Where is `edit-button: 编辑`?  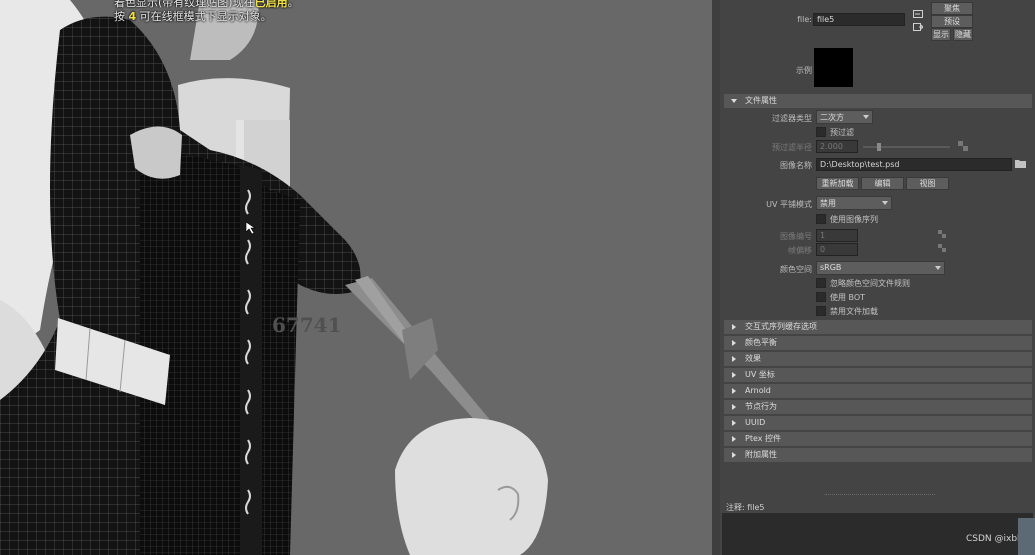 edit-button: 编辑 is located at coordinates (882, 183).